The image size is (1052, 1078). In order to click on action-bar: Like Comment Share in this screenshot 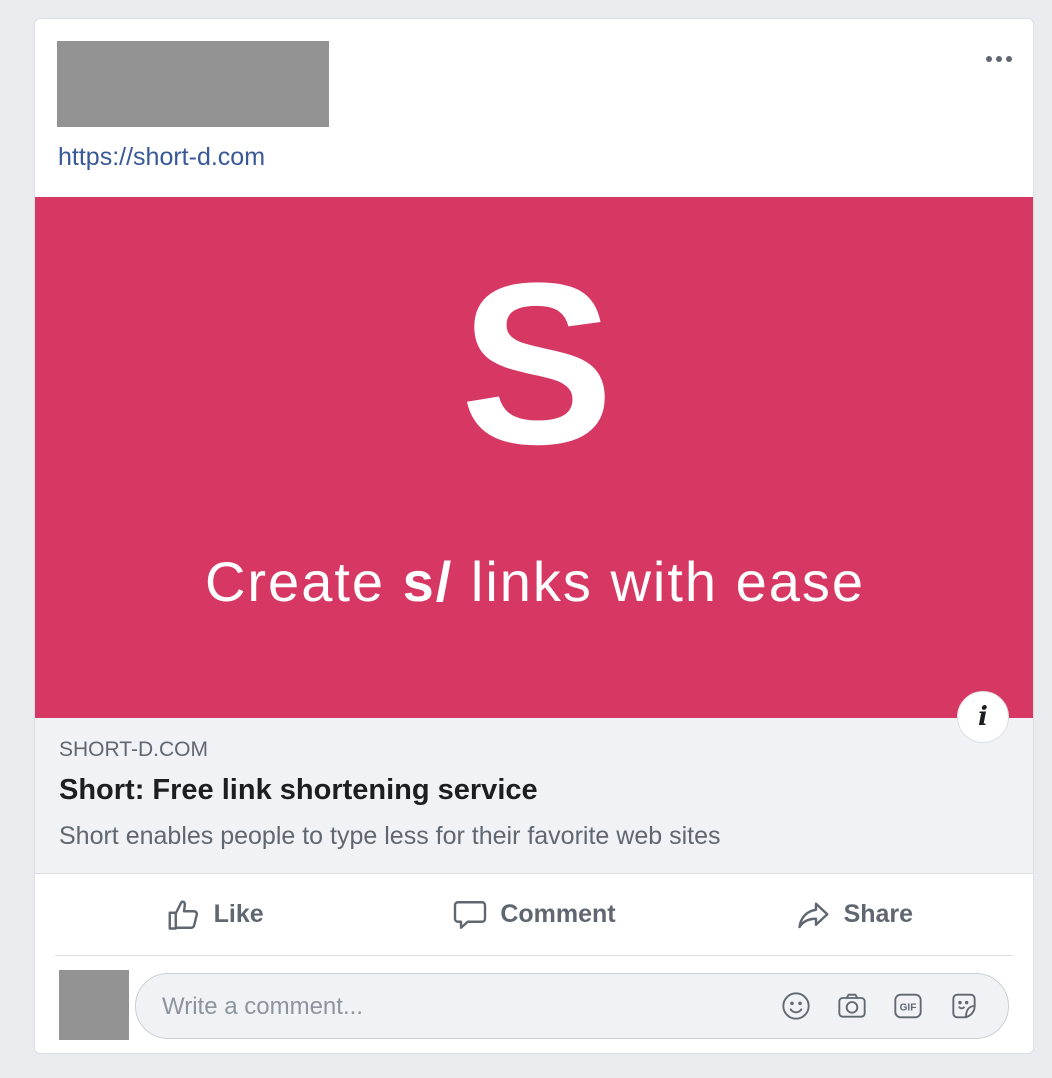, I will do `click(534, 915)`.